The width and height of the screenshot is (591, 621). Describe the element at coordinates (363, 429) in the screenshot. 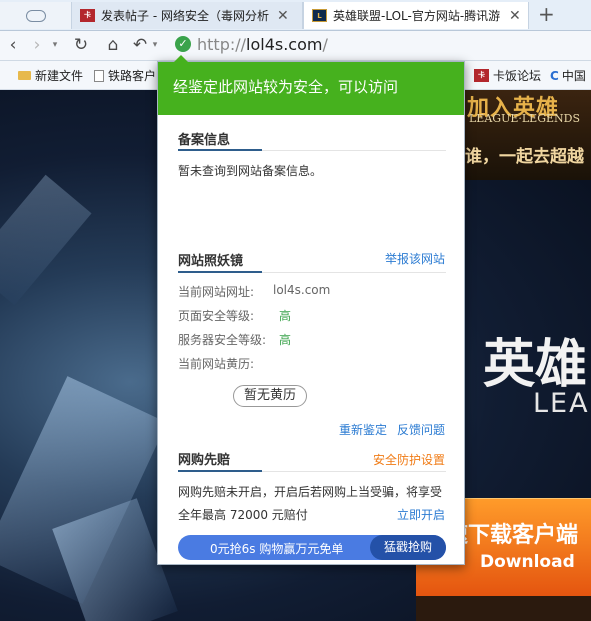

I see `reidentify-link: 重新鉴定` at that location.